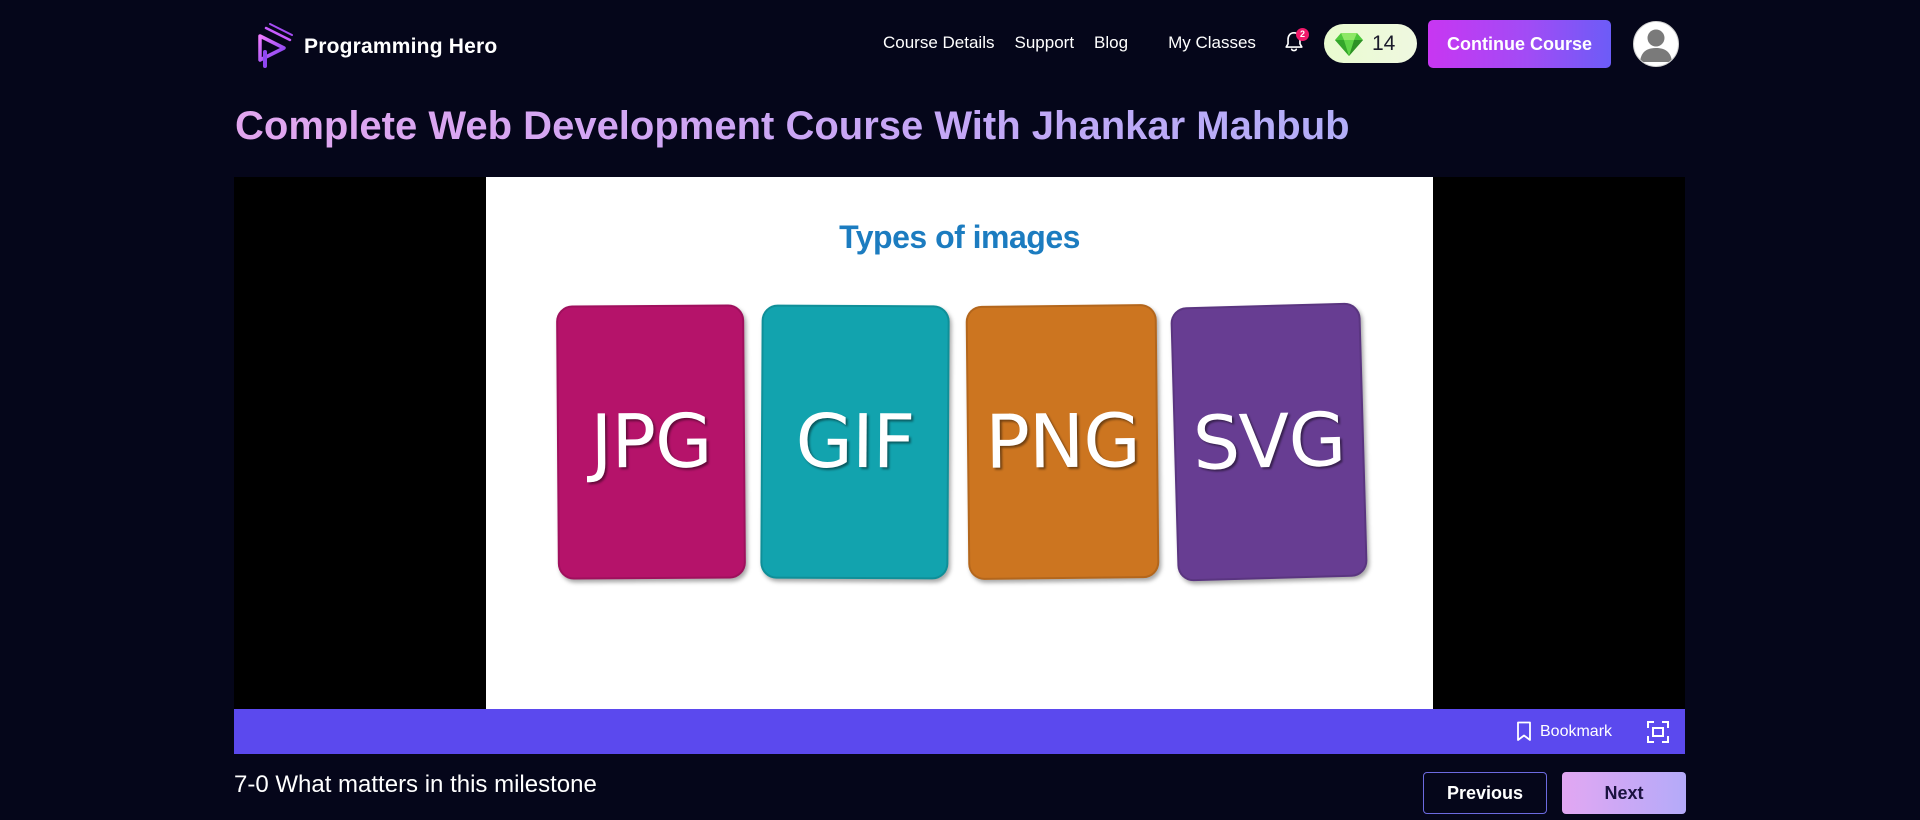 The image size is (1920, 820). What do you see at coordinates (275, 45) in the screenshot?
I see `programming-hero-logo` at bounding box center [275, 45].